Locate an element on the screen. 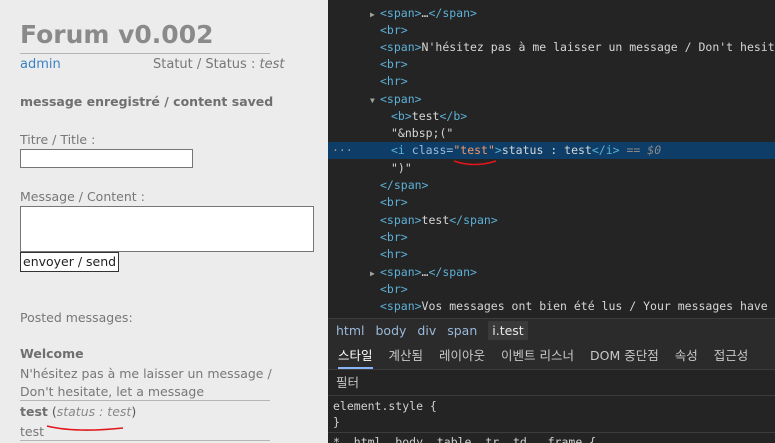 The width and height of the screenshot is (775, 443). style-rule-close: } is located at coordinates (336, 422).